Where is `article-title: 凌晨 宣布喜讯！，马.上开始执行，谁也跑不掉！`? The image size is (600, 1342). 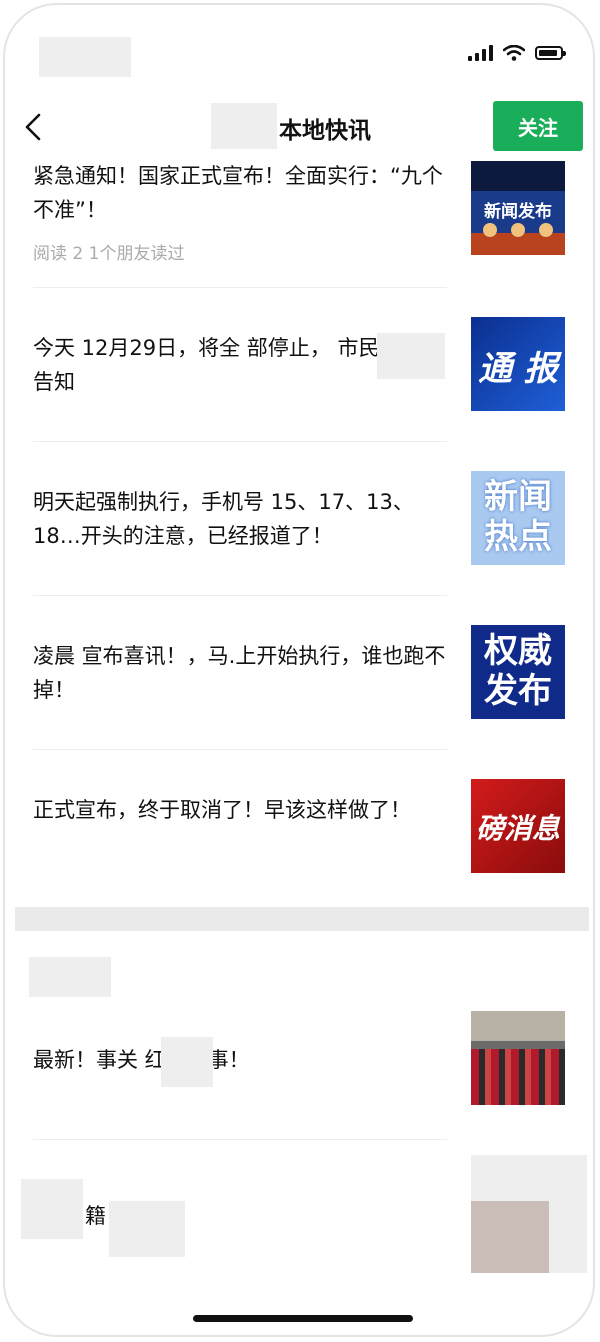 article-title: 凌晨 宣布喜讯！，马.上开始执行，谁也跑不掉！ is located at coordinates (240, 673).